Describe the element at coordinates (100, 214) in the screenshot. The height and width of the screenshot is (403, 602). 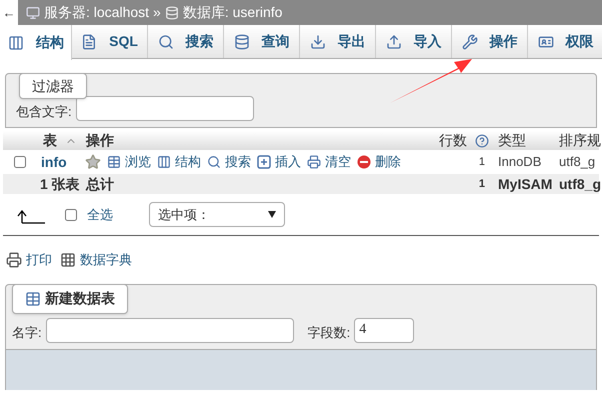
I see `select-all-label: 全选` at that location.